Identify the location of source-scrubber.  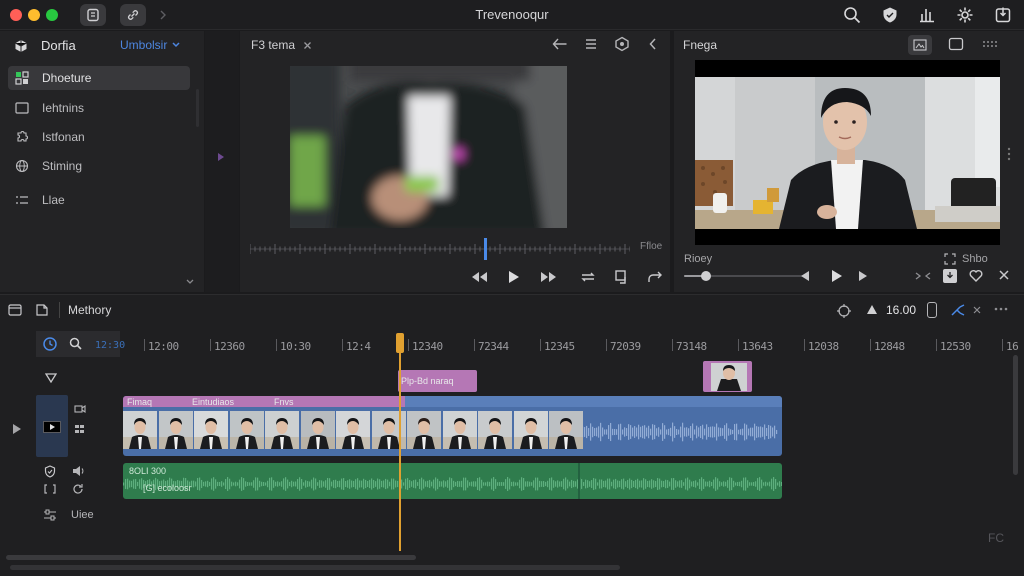
(440, 248).